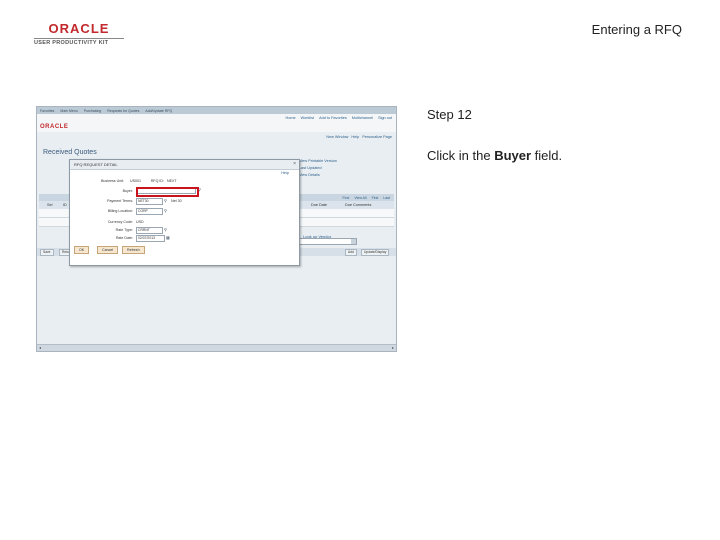 The width and height of the screenshot is (720, 540). Describe the element at coordinates (133, 250) in the screenshot. I see `refresh-button: Refresh` at that location.